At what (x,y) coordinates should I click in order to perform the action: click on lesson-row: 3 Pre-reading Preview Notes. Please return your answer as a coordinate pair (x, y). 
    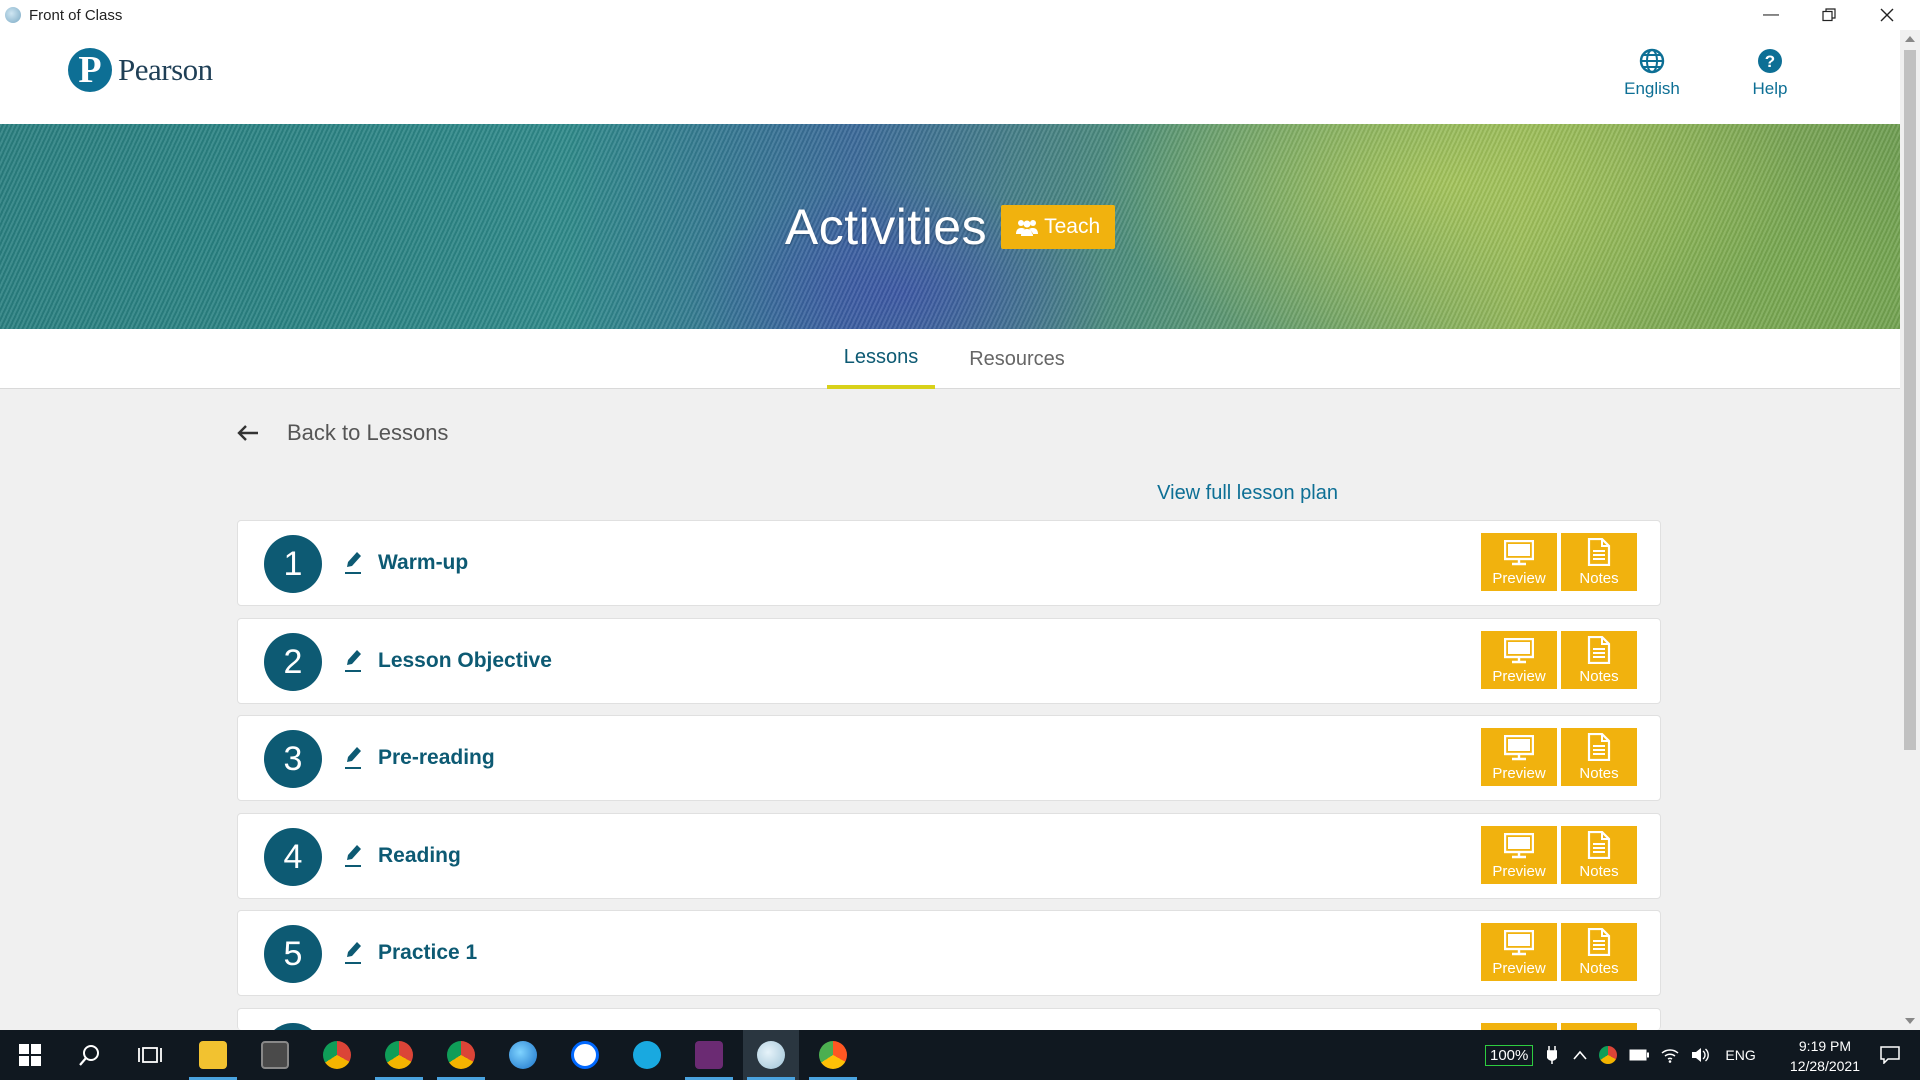
    Looking at the image, I should click on (949, 758).